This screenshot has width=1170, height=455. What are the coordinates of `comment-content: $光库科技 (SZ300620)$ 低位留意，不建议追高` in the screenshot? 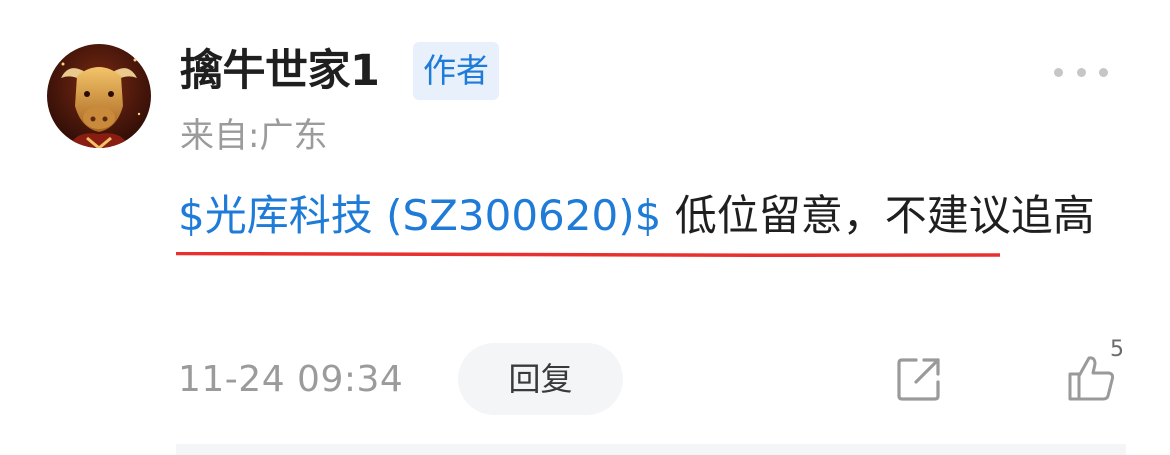 It's located at (653, 216).